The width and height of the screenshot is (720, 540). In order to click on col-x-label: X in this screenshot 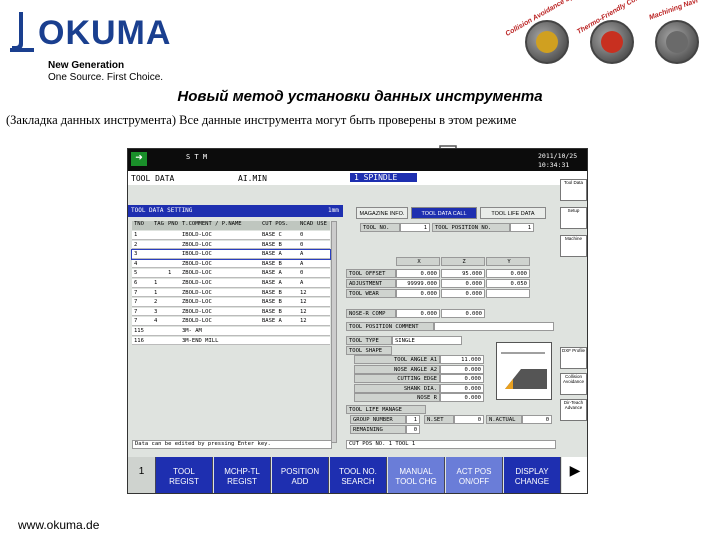, I will do `click(418, 261)`.